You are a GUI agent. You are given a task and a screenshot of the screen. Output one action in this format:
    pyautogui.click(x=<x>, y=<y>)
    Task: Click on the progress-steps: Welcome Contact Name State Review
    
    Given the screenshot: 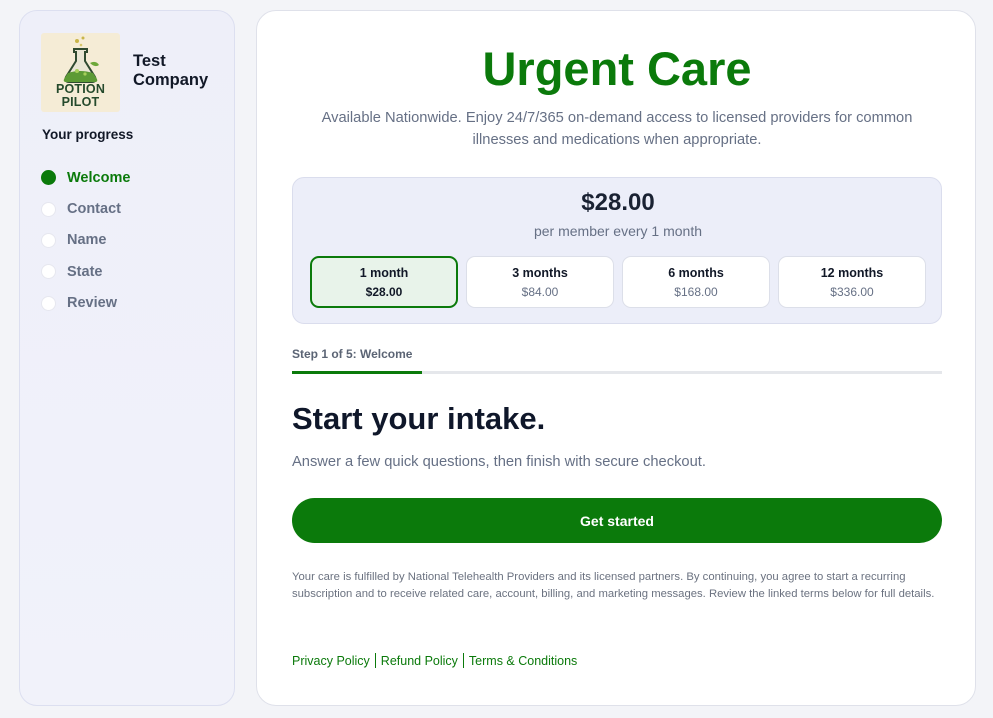 What is the action you would take?
    pyautogui.click(x=85, y=240)
    